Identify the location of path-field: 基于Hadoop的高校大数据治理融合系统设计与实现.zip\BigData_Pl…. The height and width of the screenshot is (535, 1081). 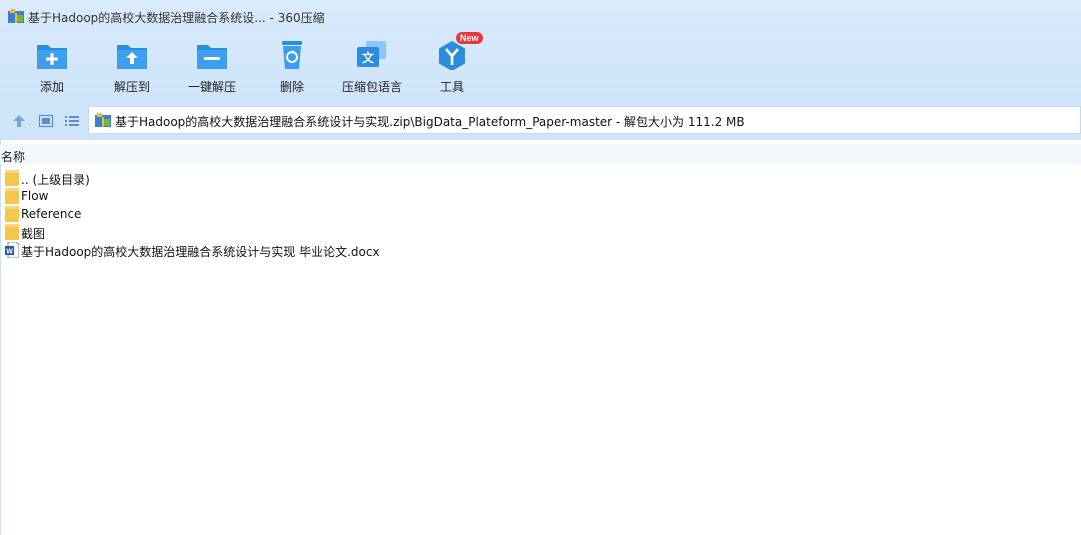
(584, 120).